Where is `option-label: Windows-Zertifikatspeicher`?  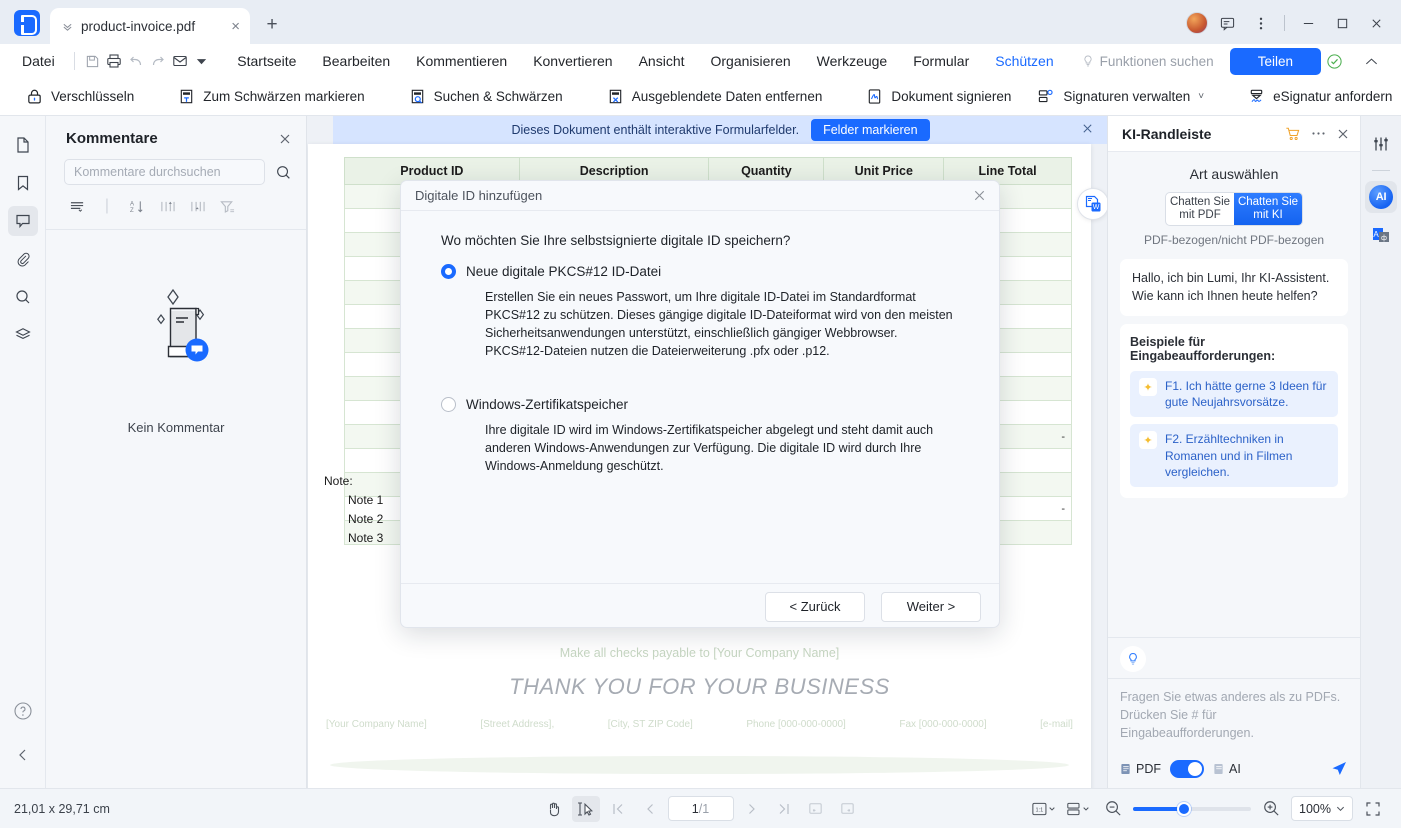
option-label: Windows-Zertifikatspeicher is located at coordinates (547, 404).